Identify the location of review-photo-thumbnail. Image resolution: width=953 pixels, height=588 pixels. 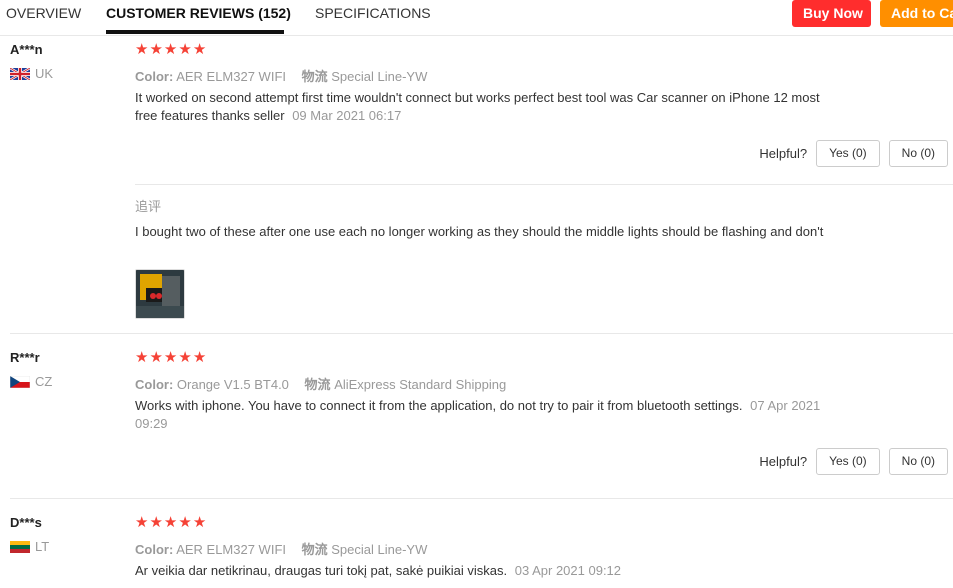
(160, 294).